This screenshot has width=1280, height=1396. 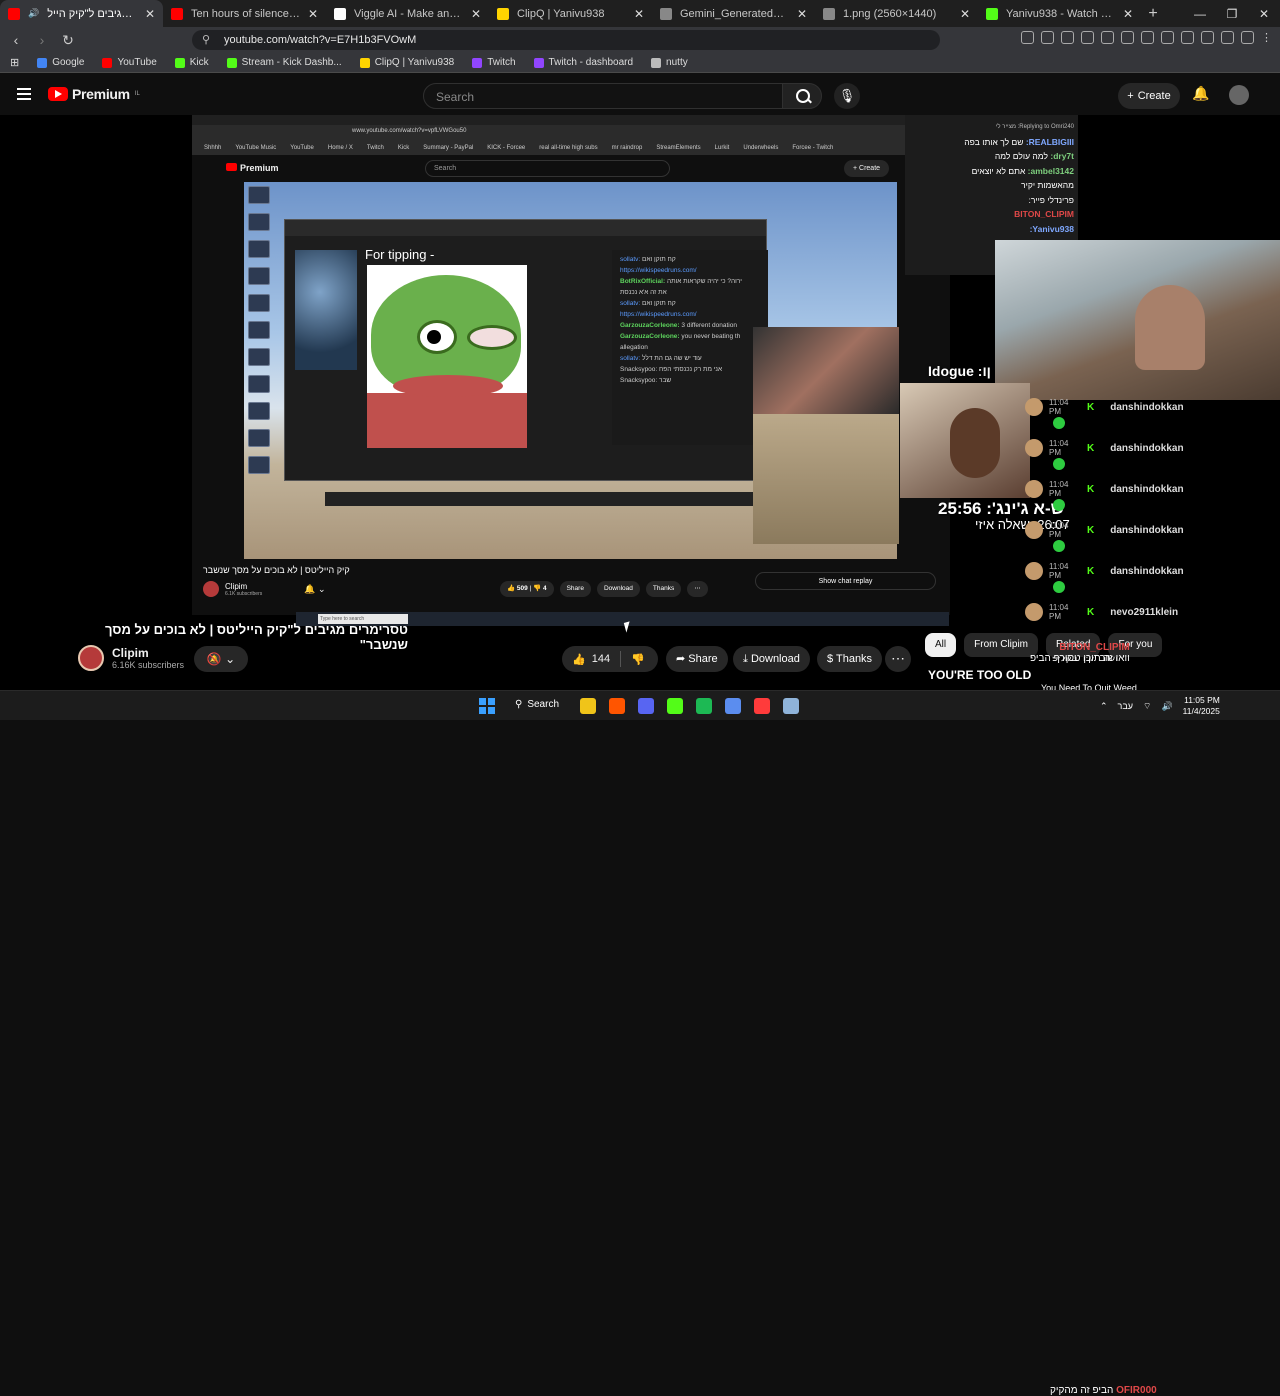 What do you see at coordinates (697, 659) in the screenshot?
I see `share-button: ➦ Share` at bounding box center [697, 659].